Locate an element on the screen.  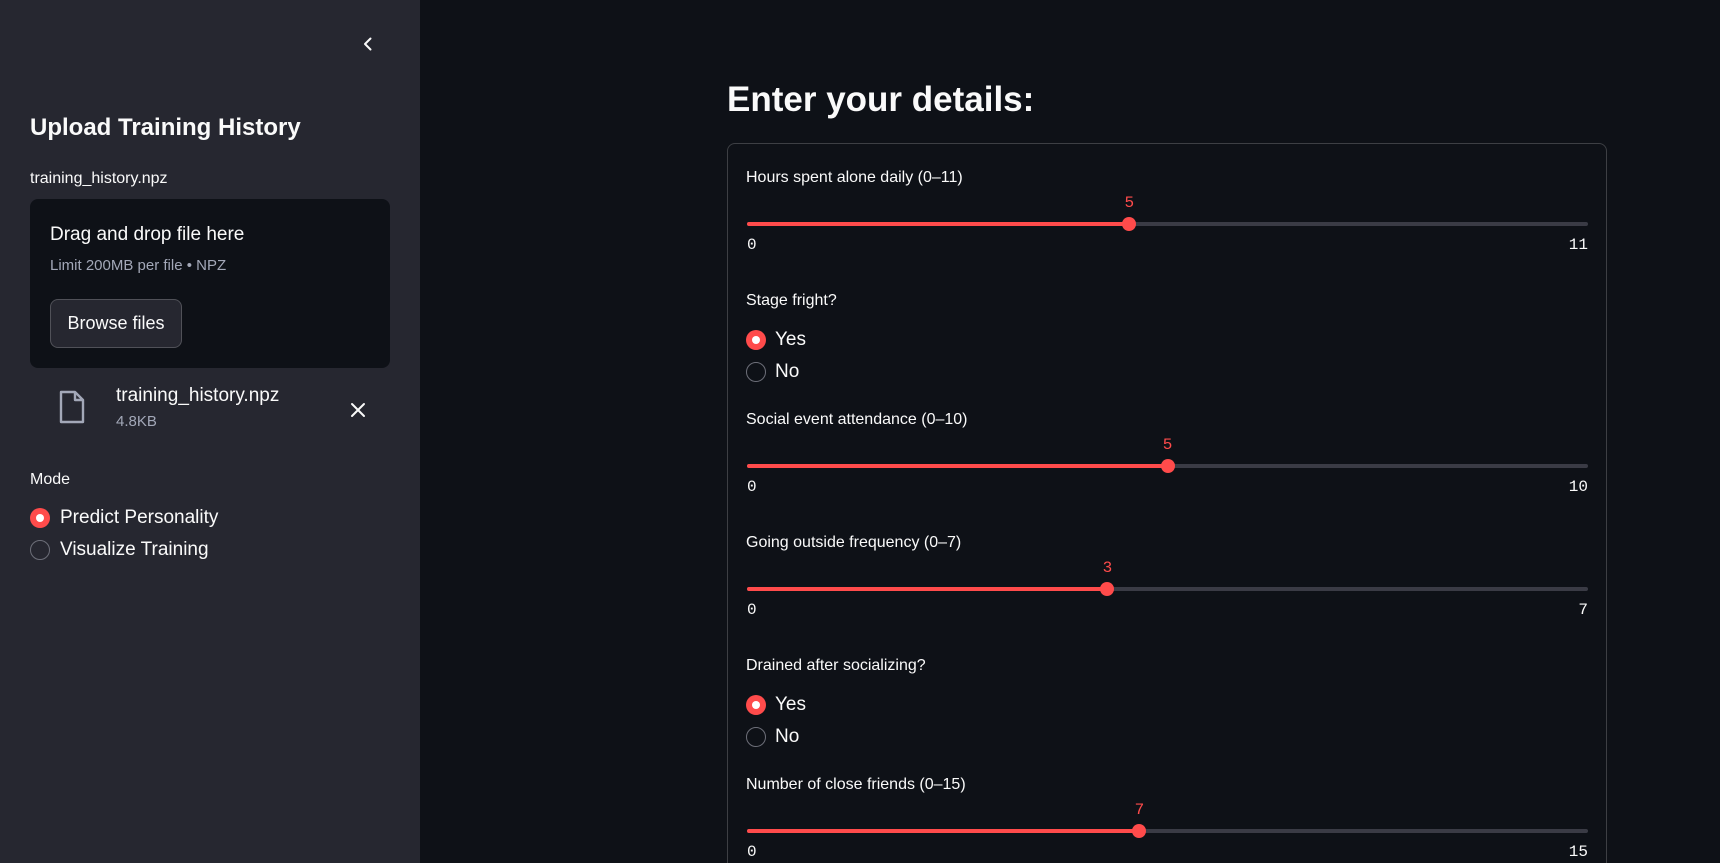
drained-yes: Yes is located at coordinates (776, 705).